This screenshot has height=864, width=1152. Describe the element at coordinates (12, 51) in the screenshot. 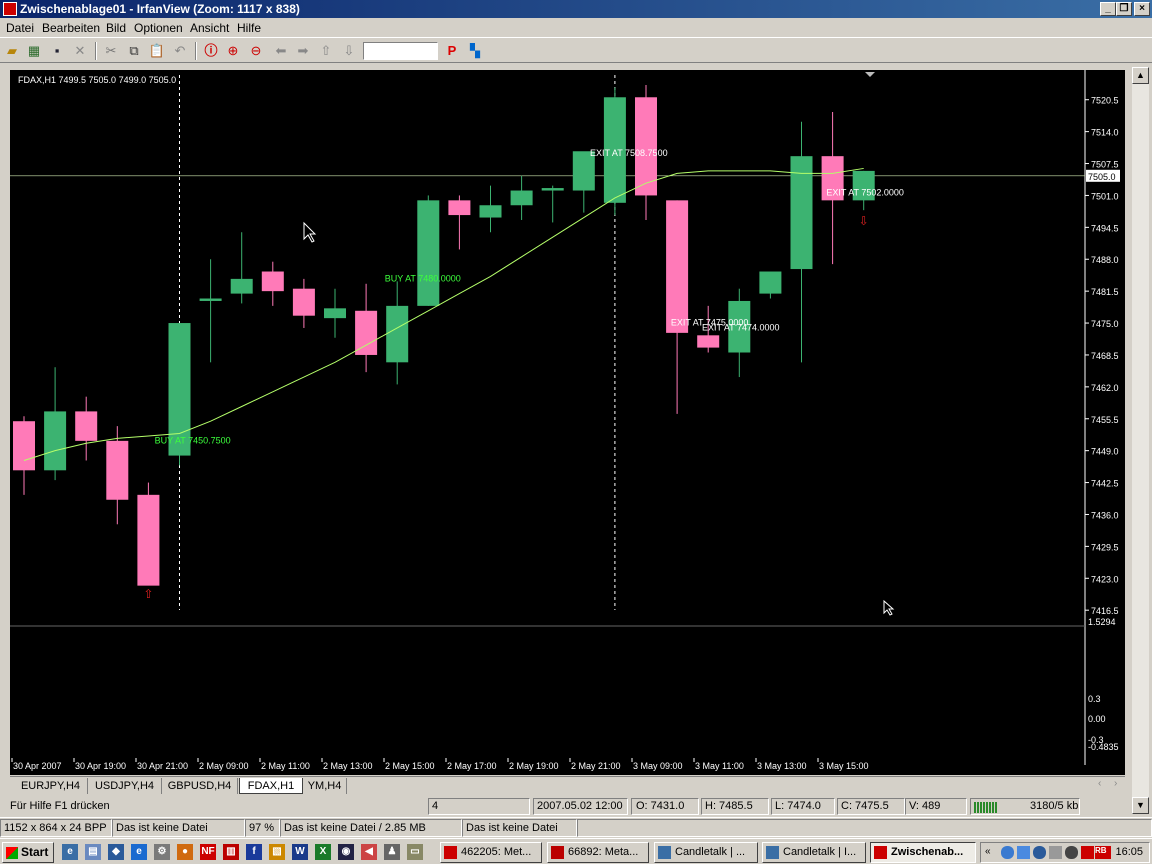

I see `open-folder-icon: ▰` at that location.